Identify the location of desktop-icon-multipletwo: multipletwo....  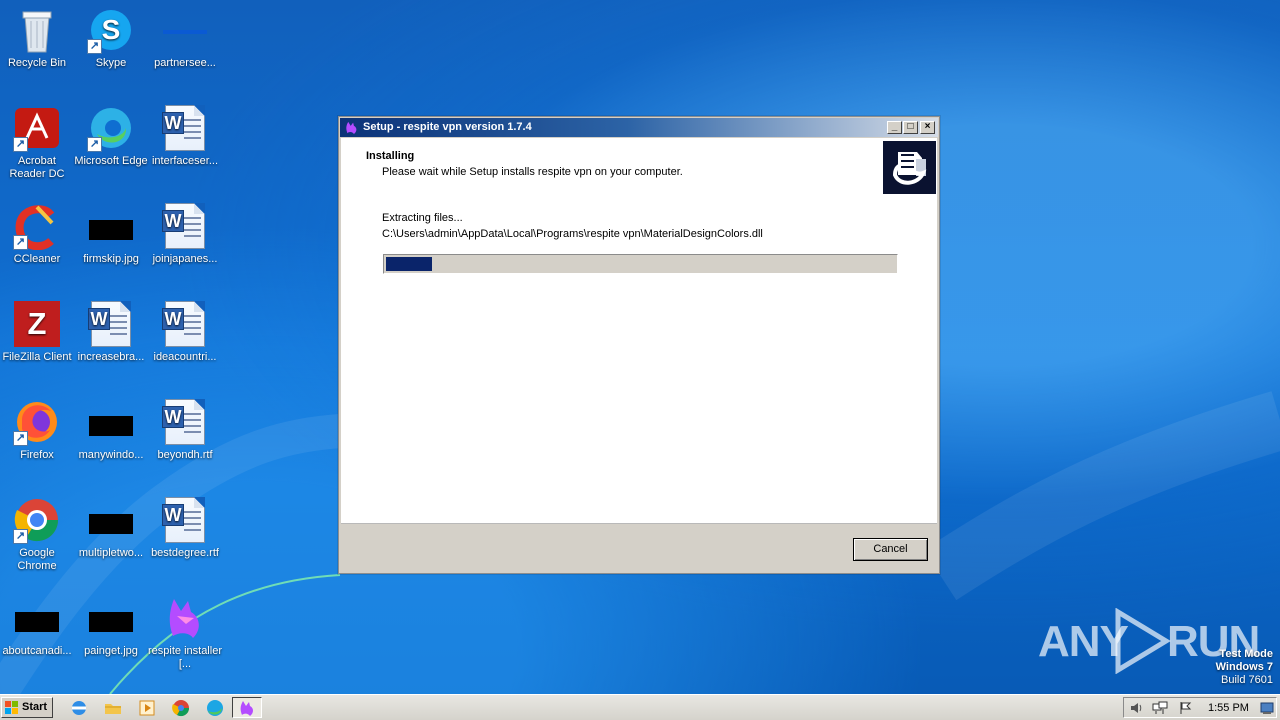
(111, 532).